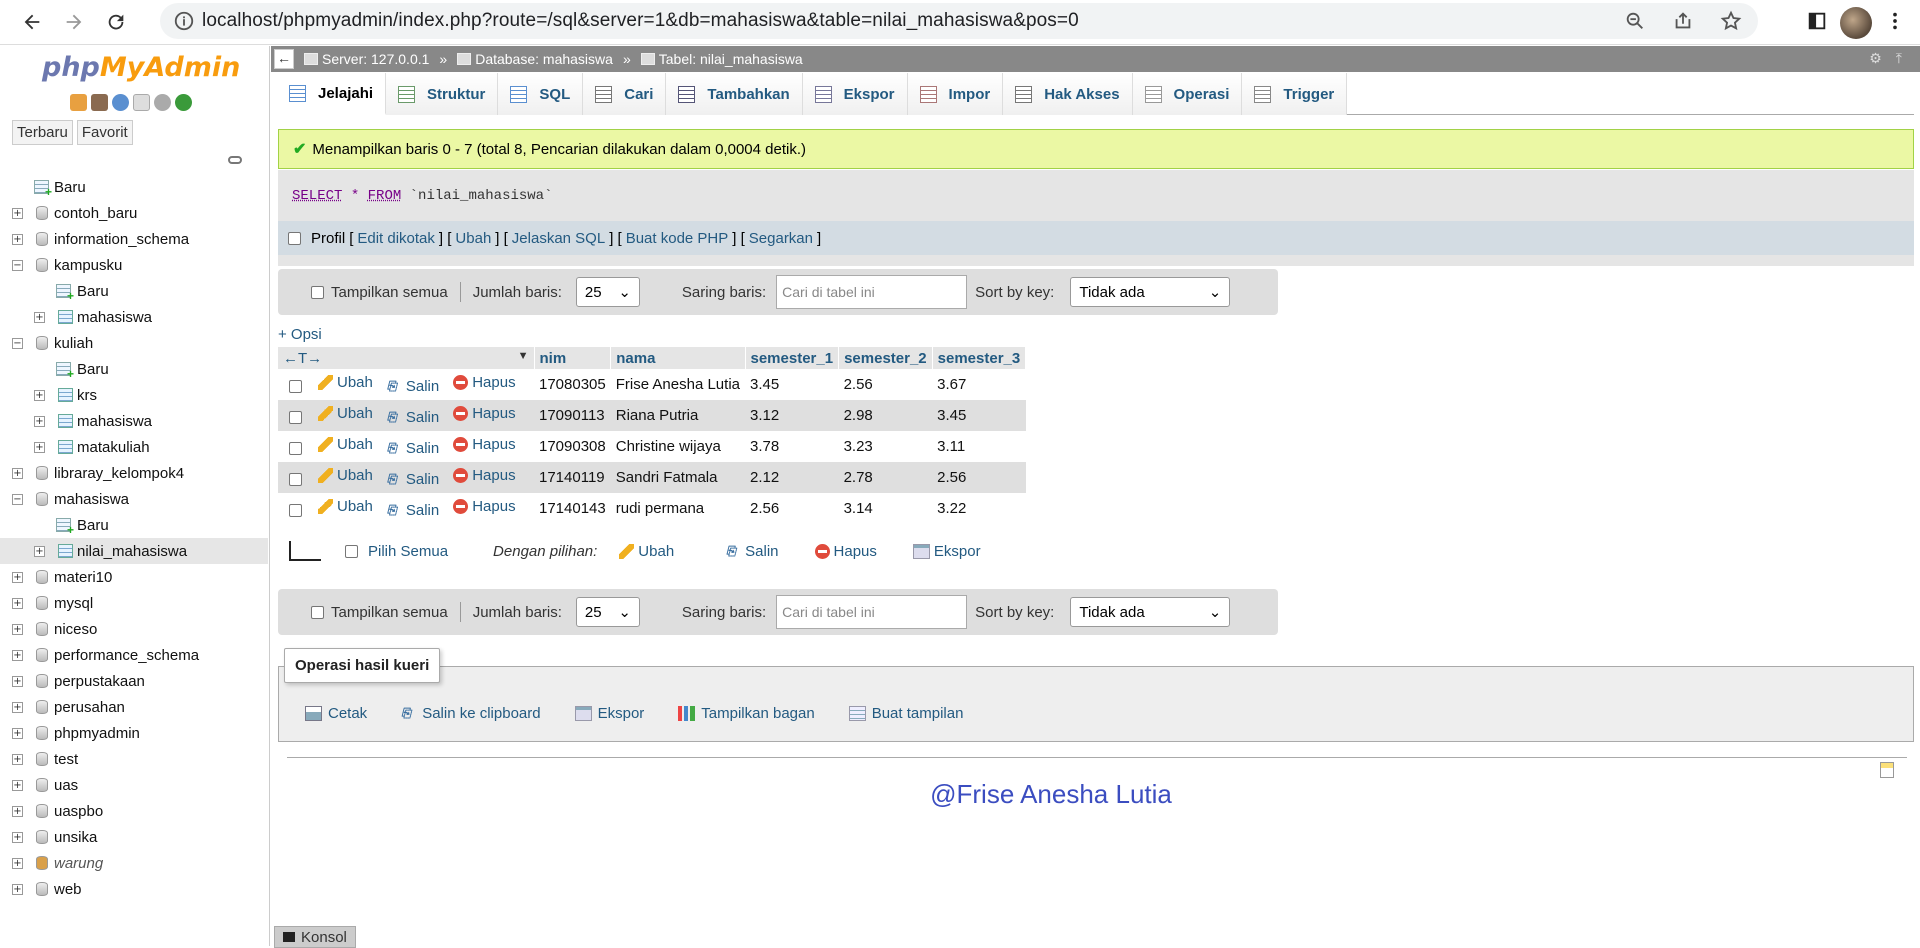 Image resolution: width=1920 pixels, height=948 pixels. I want to click on rows-select: 25 ⌄, so click(608, 292).